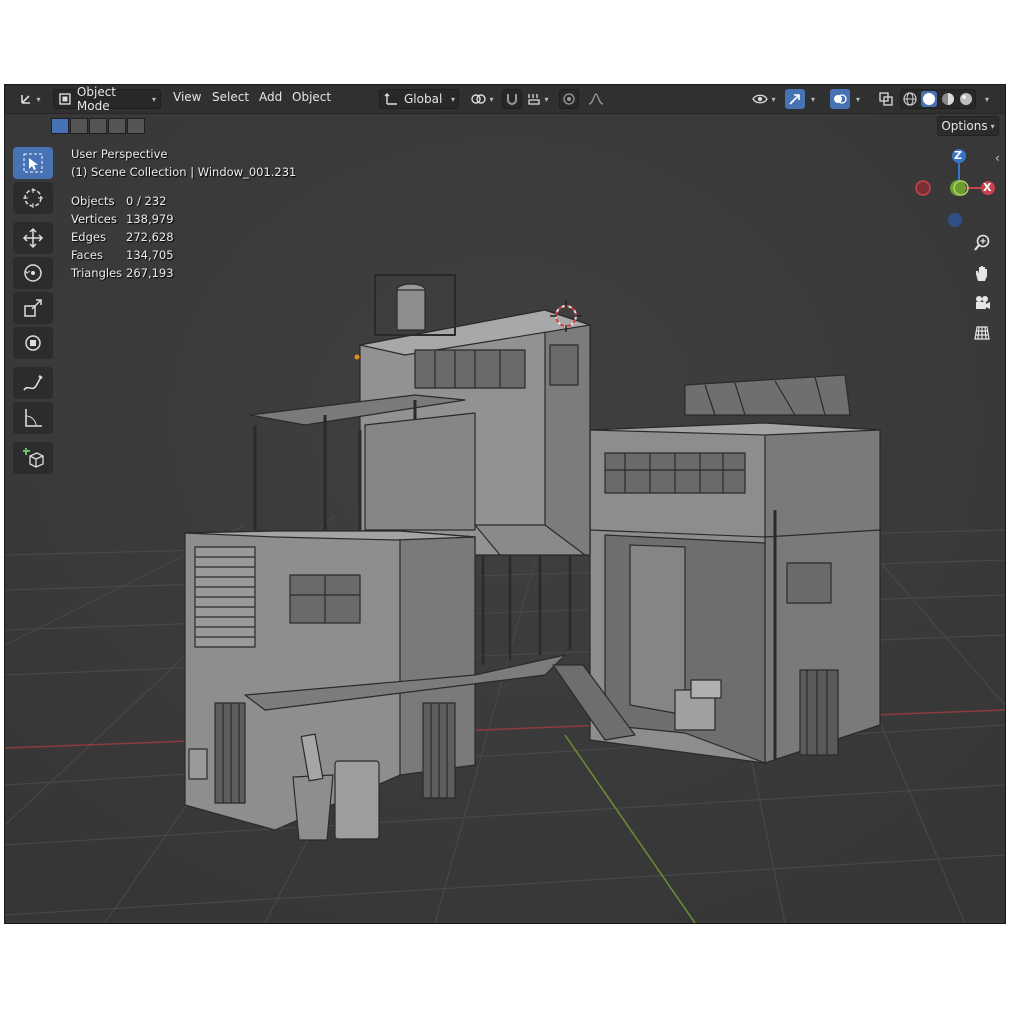 The height and width of the screenshot is (1010, 1010). What do you see at coordinates (150, 273) in the screenshot?
I see `stat-triangles-value: 267,193` at bounding box center [150, 273].